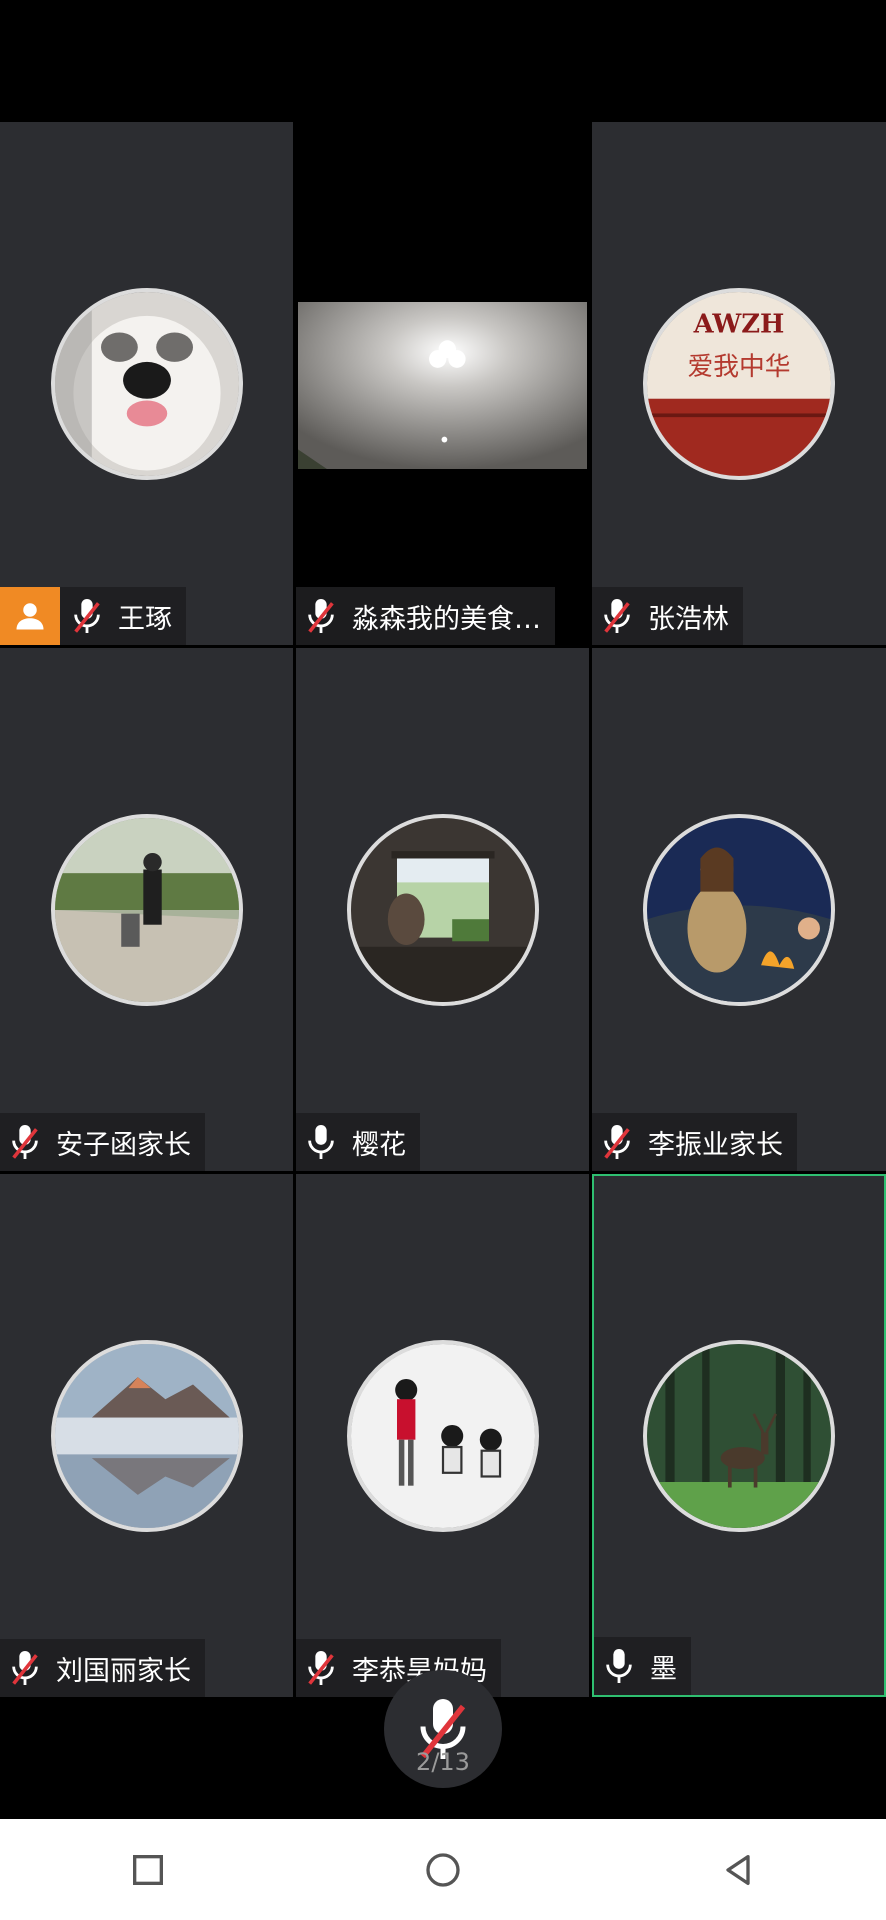 The image size is (886, 1920). I want to click on participant-name: 刘国丽家长, so click(123, 1671).